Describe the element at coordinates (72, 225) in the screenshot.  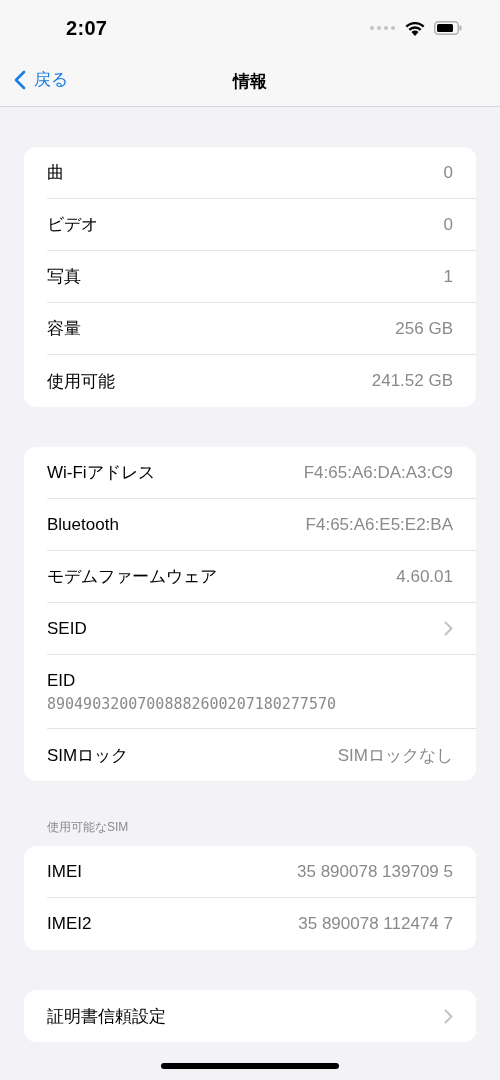
I see `row-label: ビデオ` at that location.